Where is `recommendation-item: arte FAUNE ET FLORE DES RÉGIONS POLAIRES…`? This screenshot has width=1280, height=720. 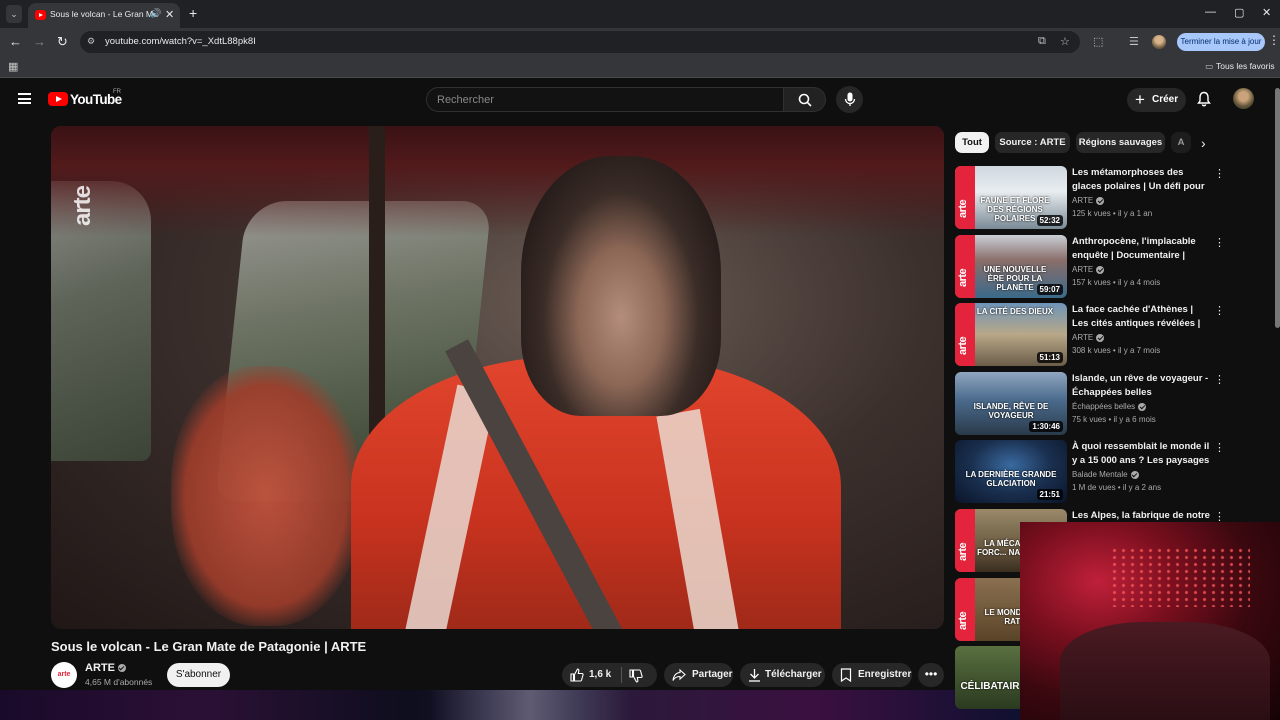 recommendation-item: arte FAUNE ET FLORE DES RÉGIONS POLAIRES… is located at coordinates (1090, 198).